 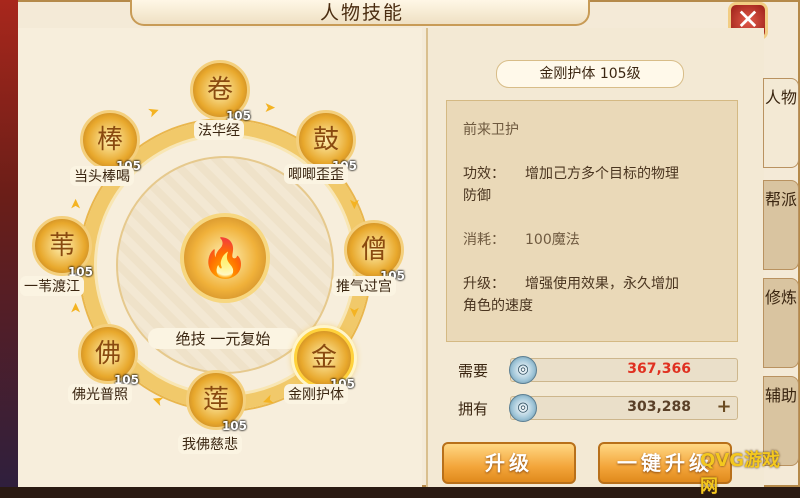 I want to click on effect-text-2: 防御, so click(x=477, y=196).